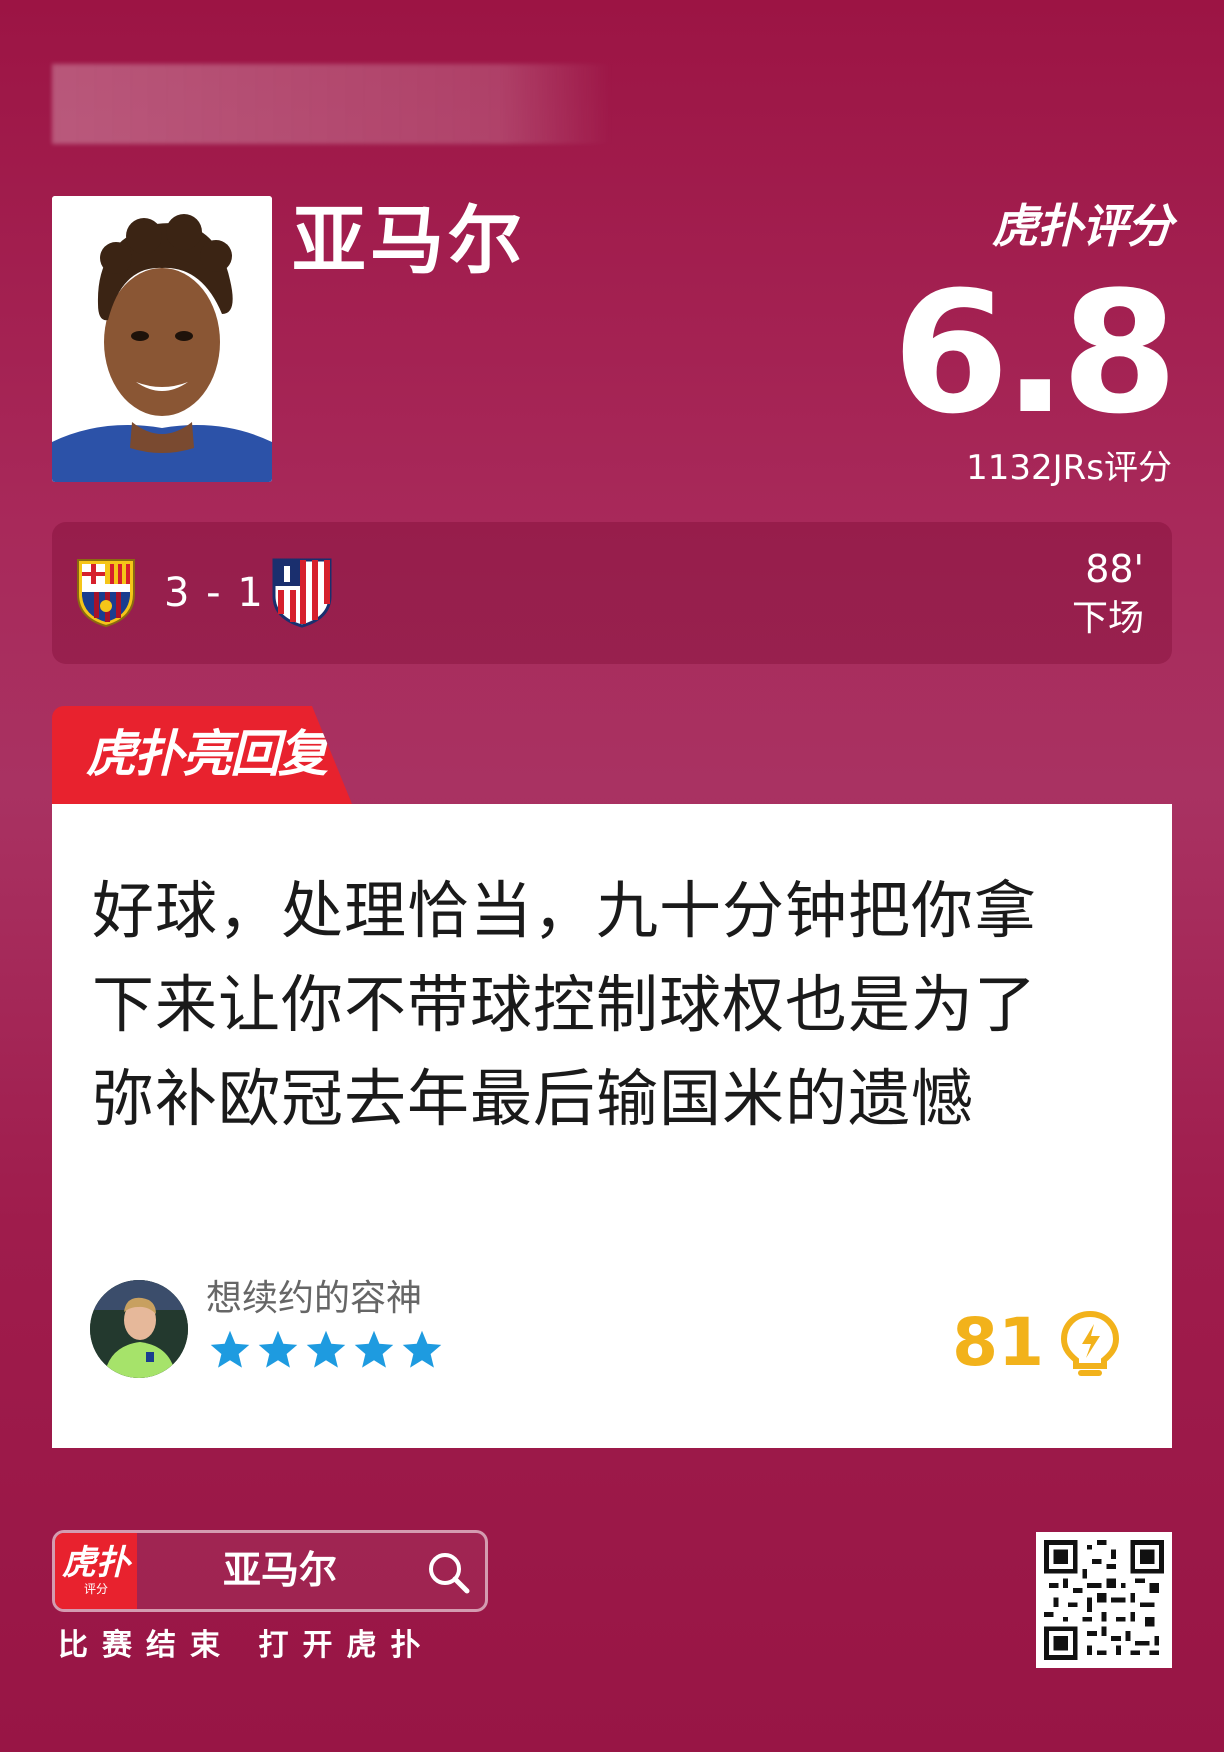 This screenshot has height=1752, width=1224. Describe the element at coordinates (1104, 1600) in the screenshot. I see `qr-code-icon` at that location.